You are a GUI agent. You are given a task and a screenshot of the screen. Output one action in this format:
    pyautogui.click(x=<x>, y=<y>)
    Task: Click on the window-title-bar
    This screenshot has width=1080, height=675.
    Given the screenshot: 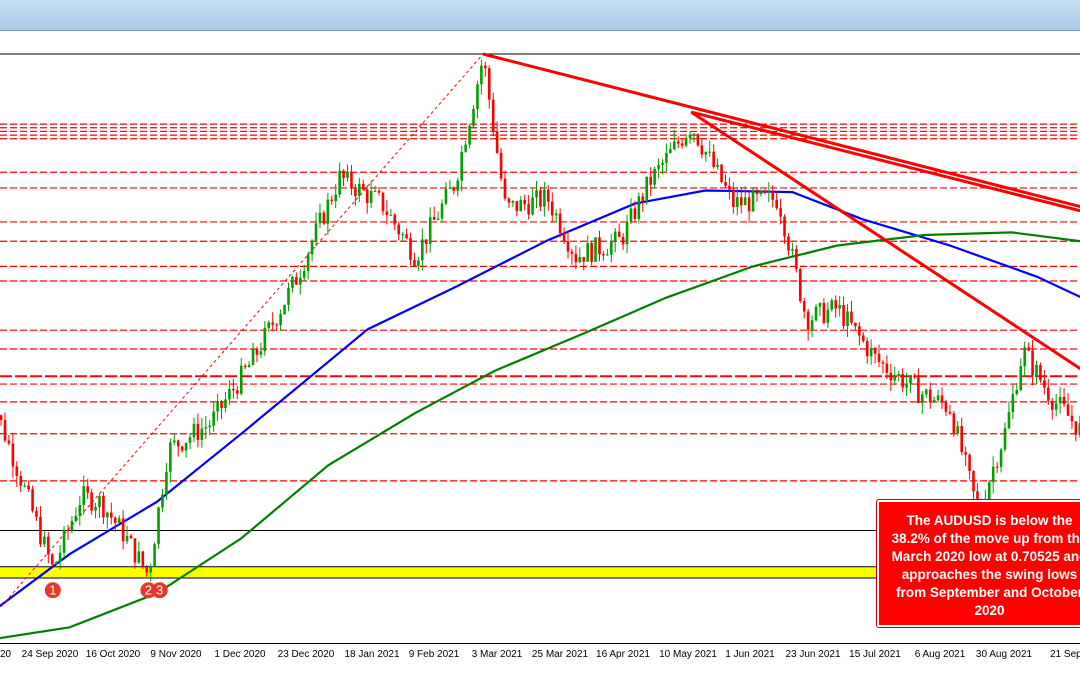 What is the action you would take?
    pyautogui.click(x=540, y=15)
    